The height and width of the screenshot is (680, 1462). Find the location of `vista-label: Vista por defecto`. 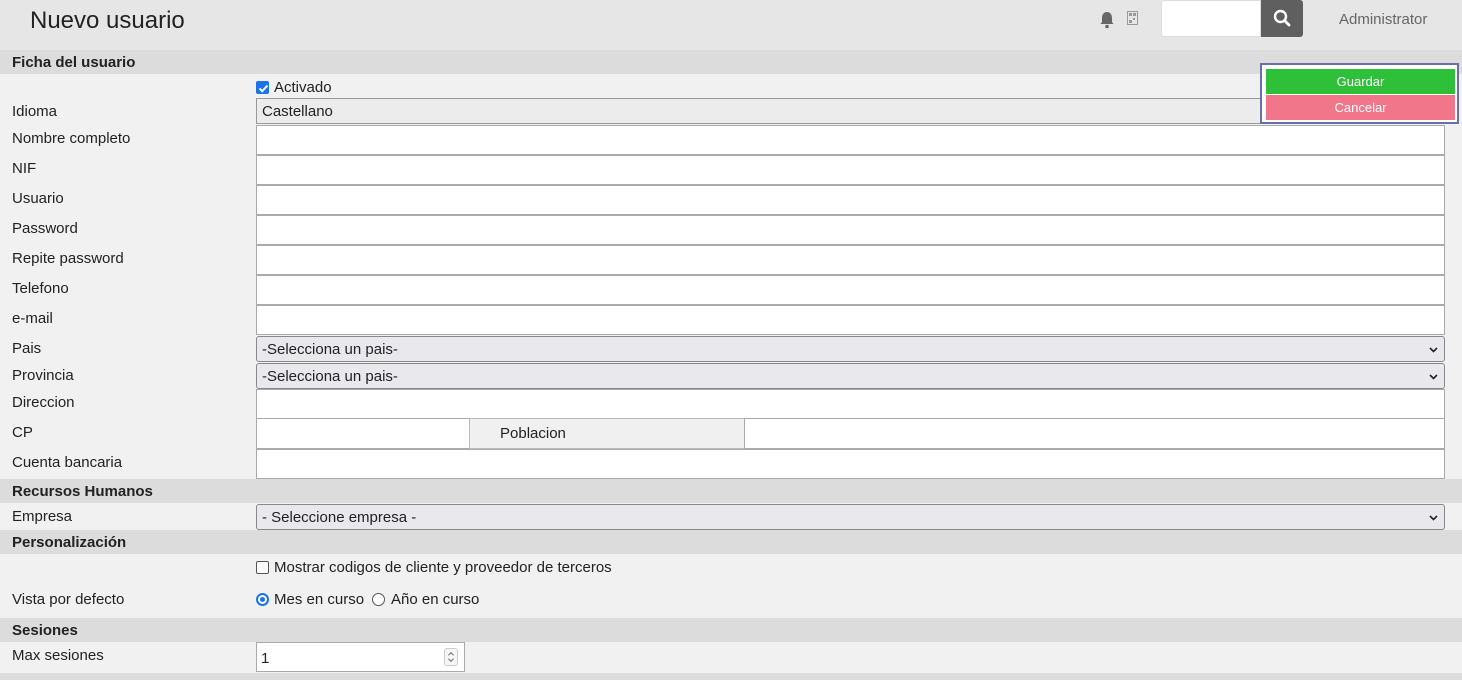

vista-label: Vista por defecto is located at coordinates (68, 599).